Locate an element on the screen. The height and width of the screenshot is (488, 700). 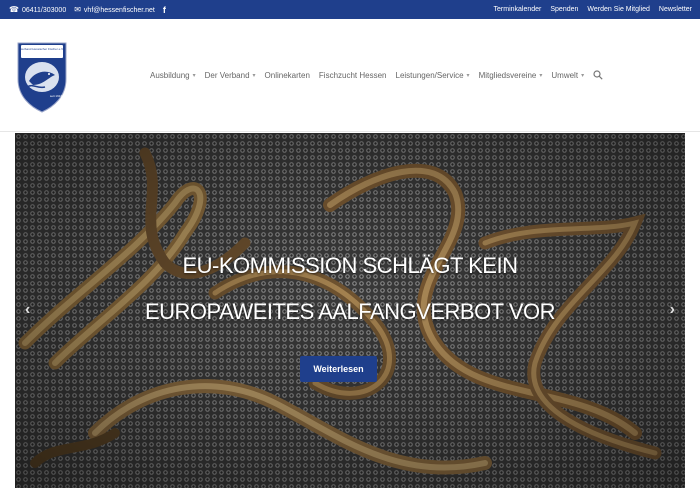
nav-label: Der Verband is located at coordinates (227, 75).